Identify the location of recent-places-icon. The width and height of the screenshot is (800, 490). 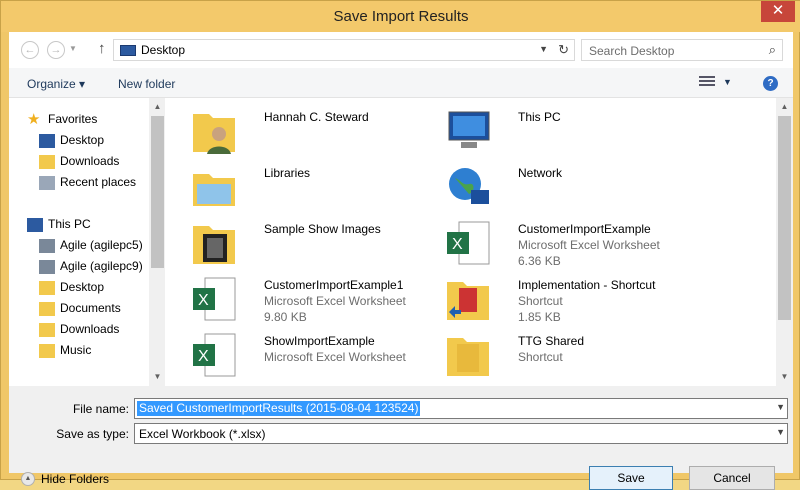
(47, 182).